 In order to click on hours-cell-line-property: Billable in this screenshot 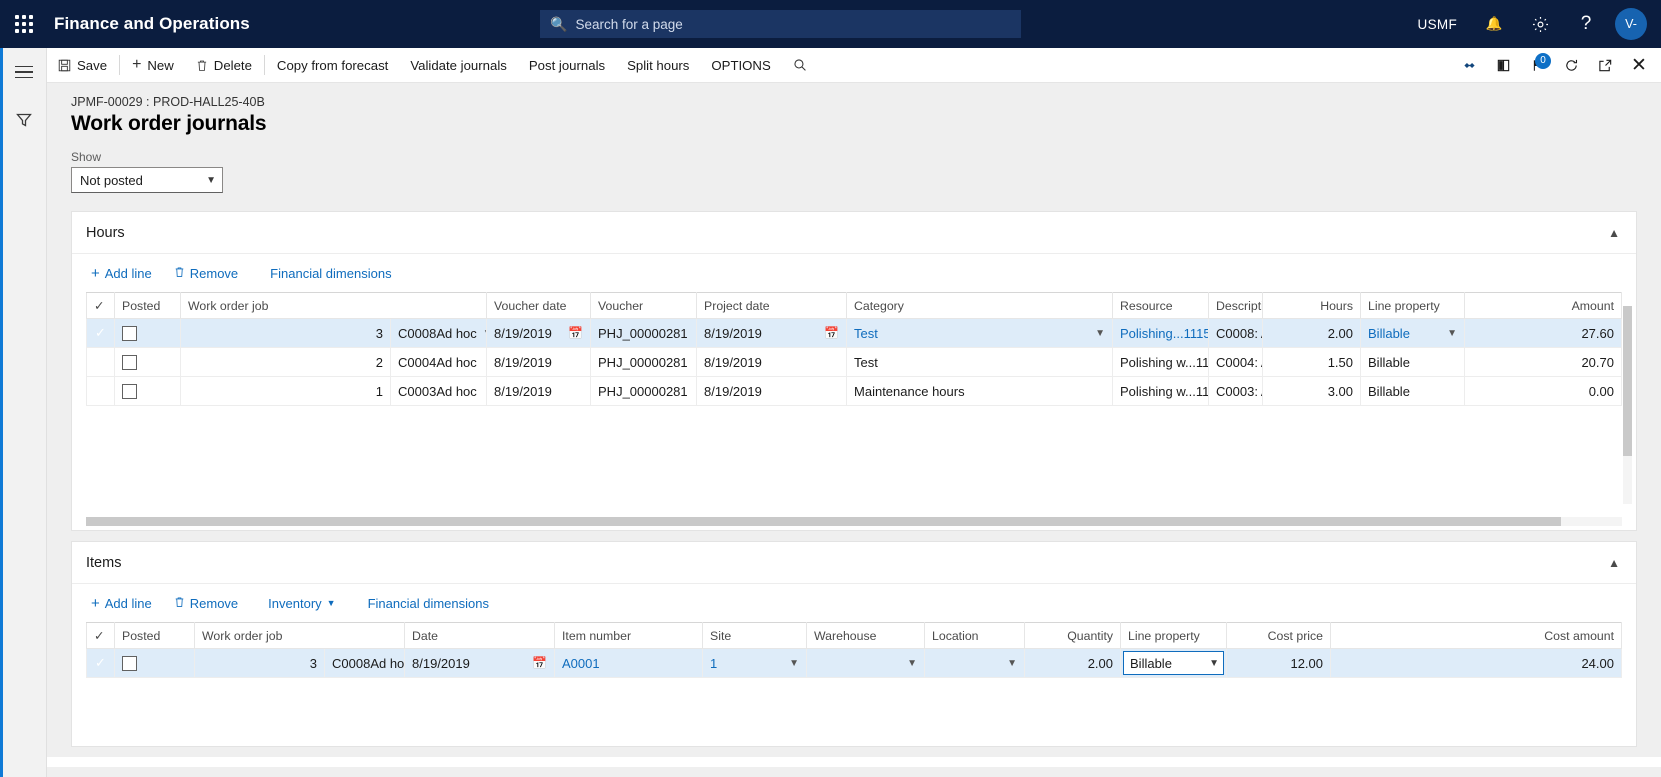, I will do `click(1413, 362)`.